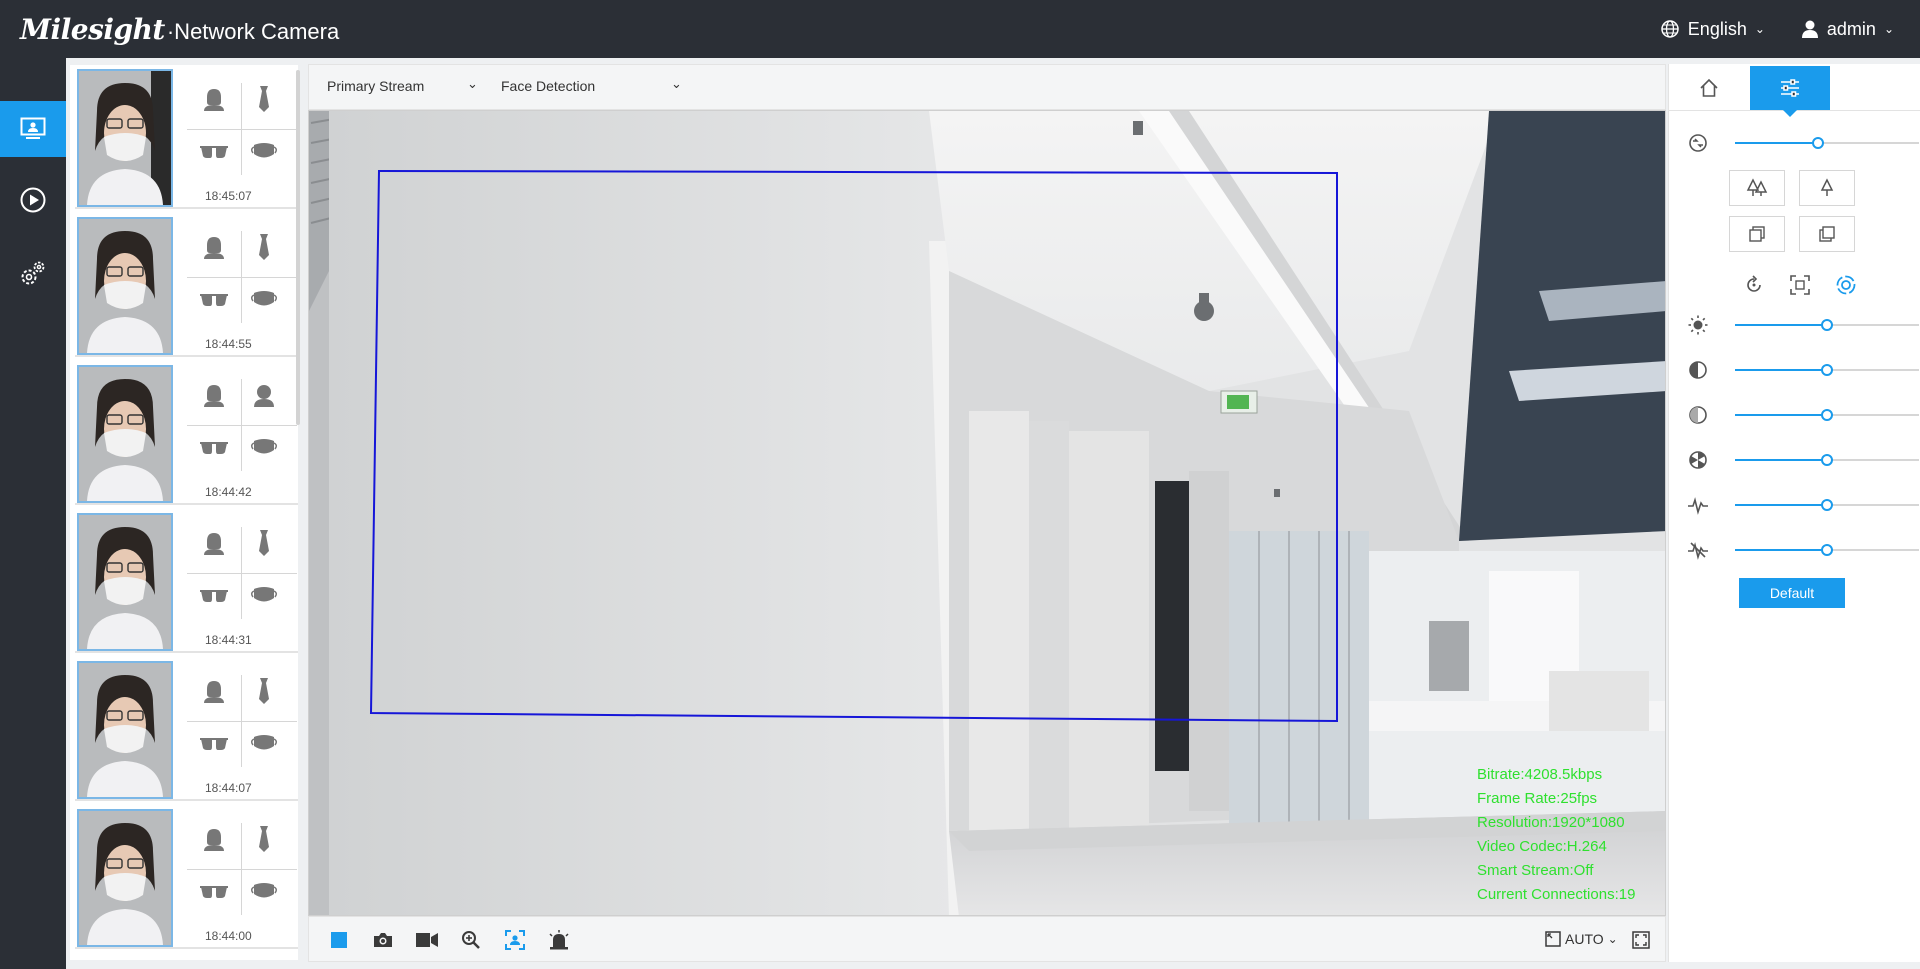  I want to click on focus-far-button, so click(1827, 234).